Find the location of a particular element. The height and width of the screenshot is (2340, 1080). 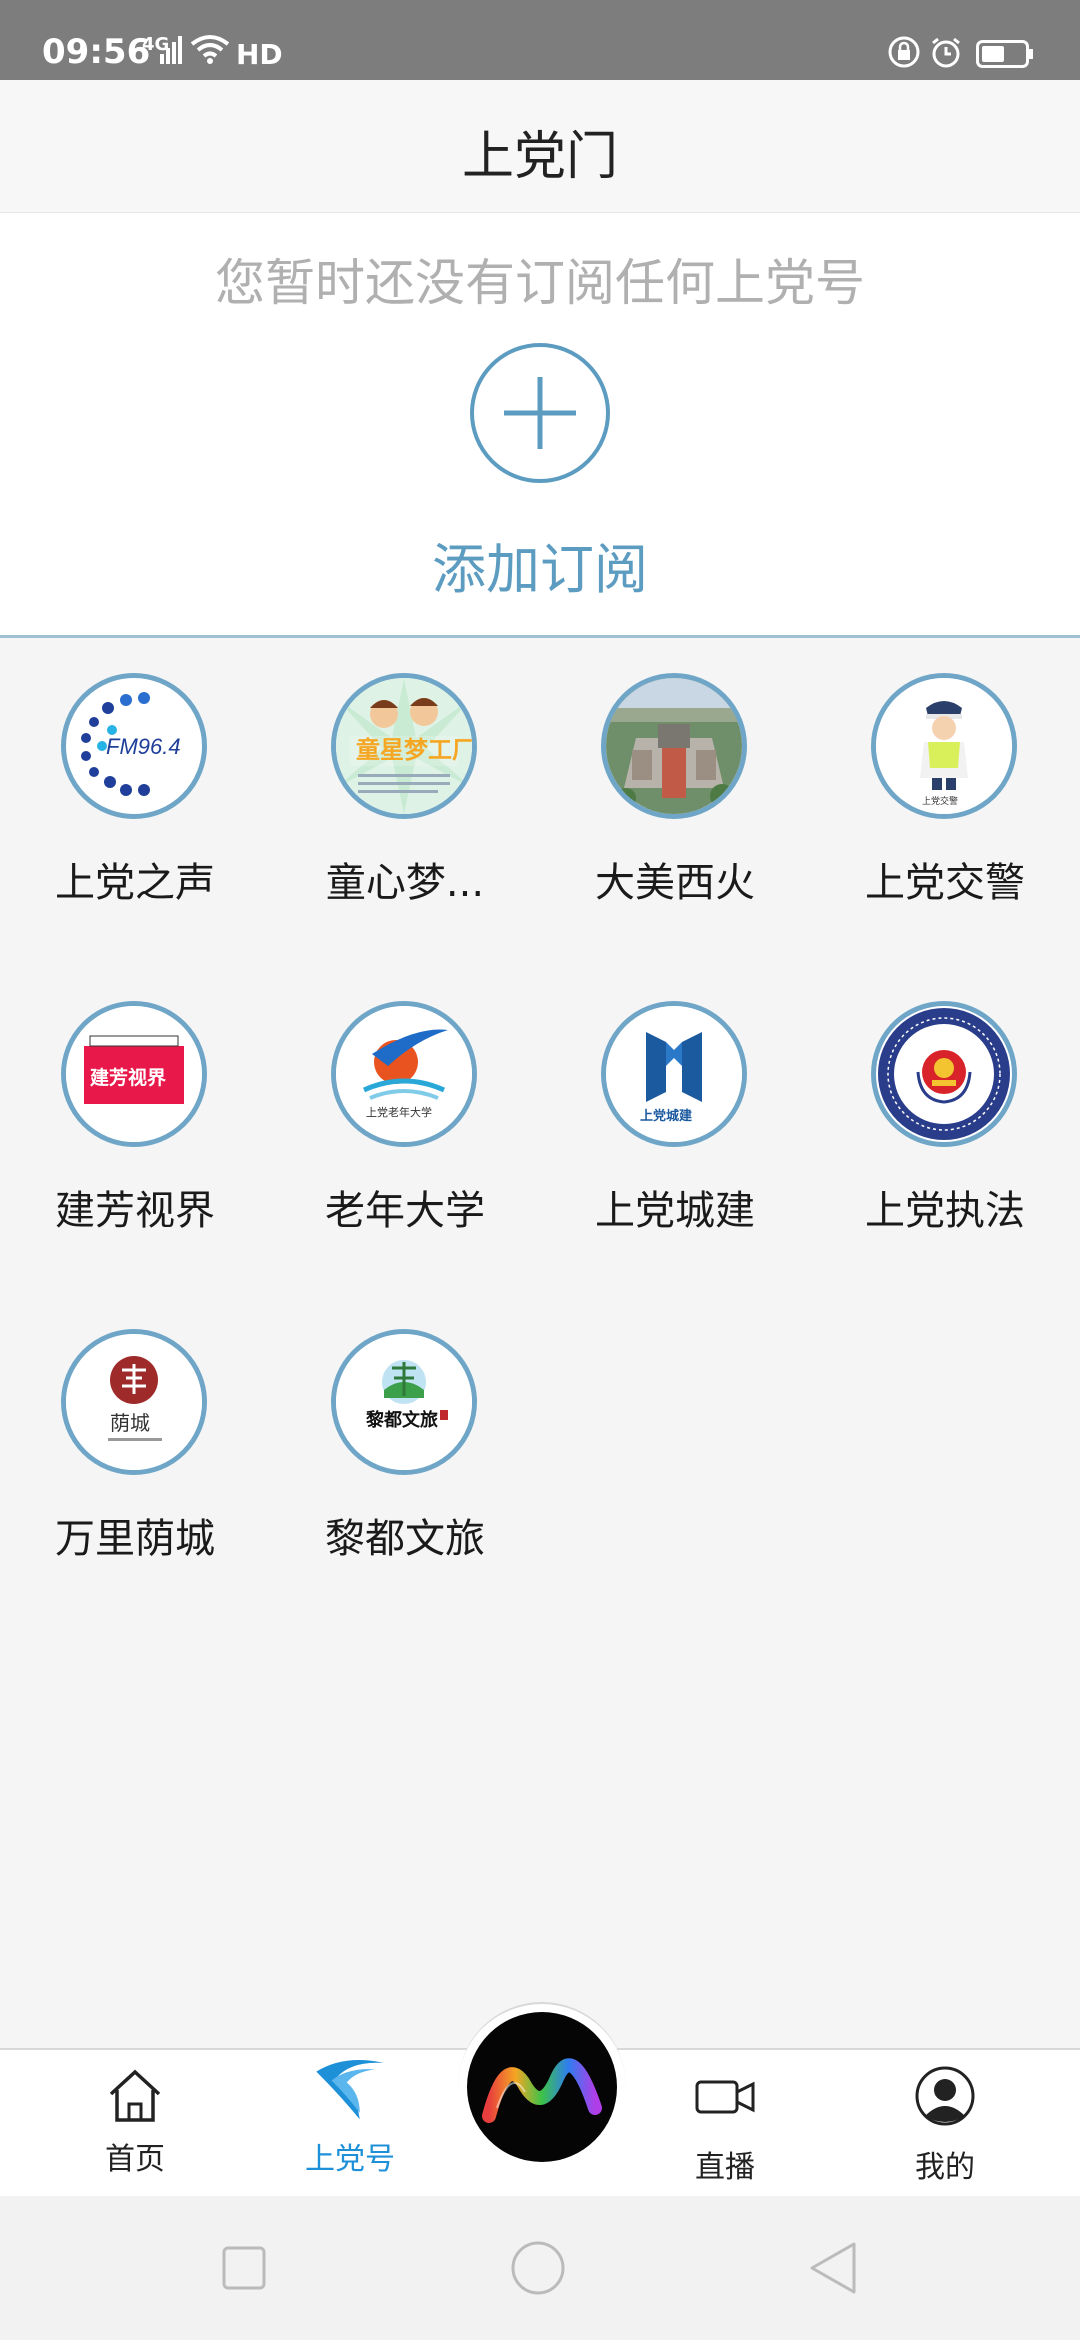

senior-university-logo: 上党老年大学 is located at coordinates (404, 1074).